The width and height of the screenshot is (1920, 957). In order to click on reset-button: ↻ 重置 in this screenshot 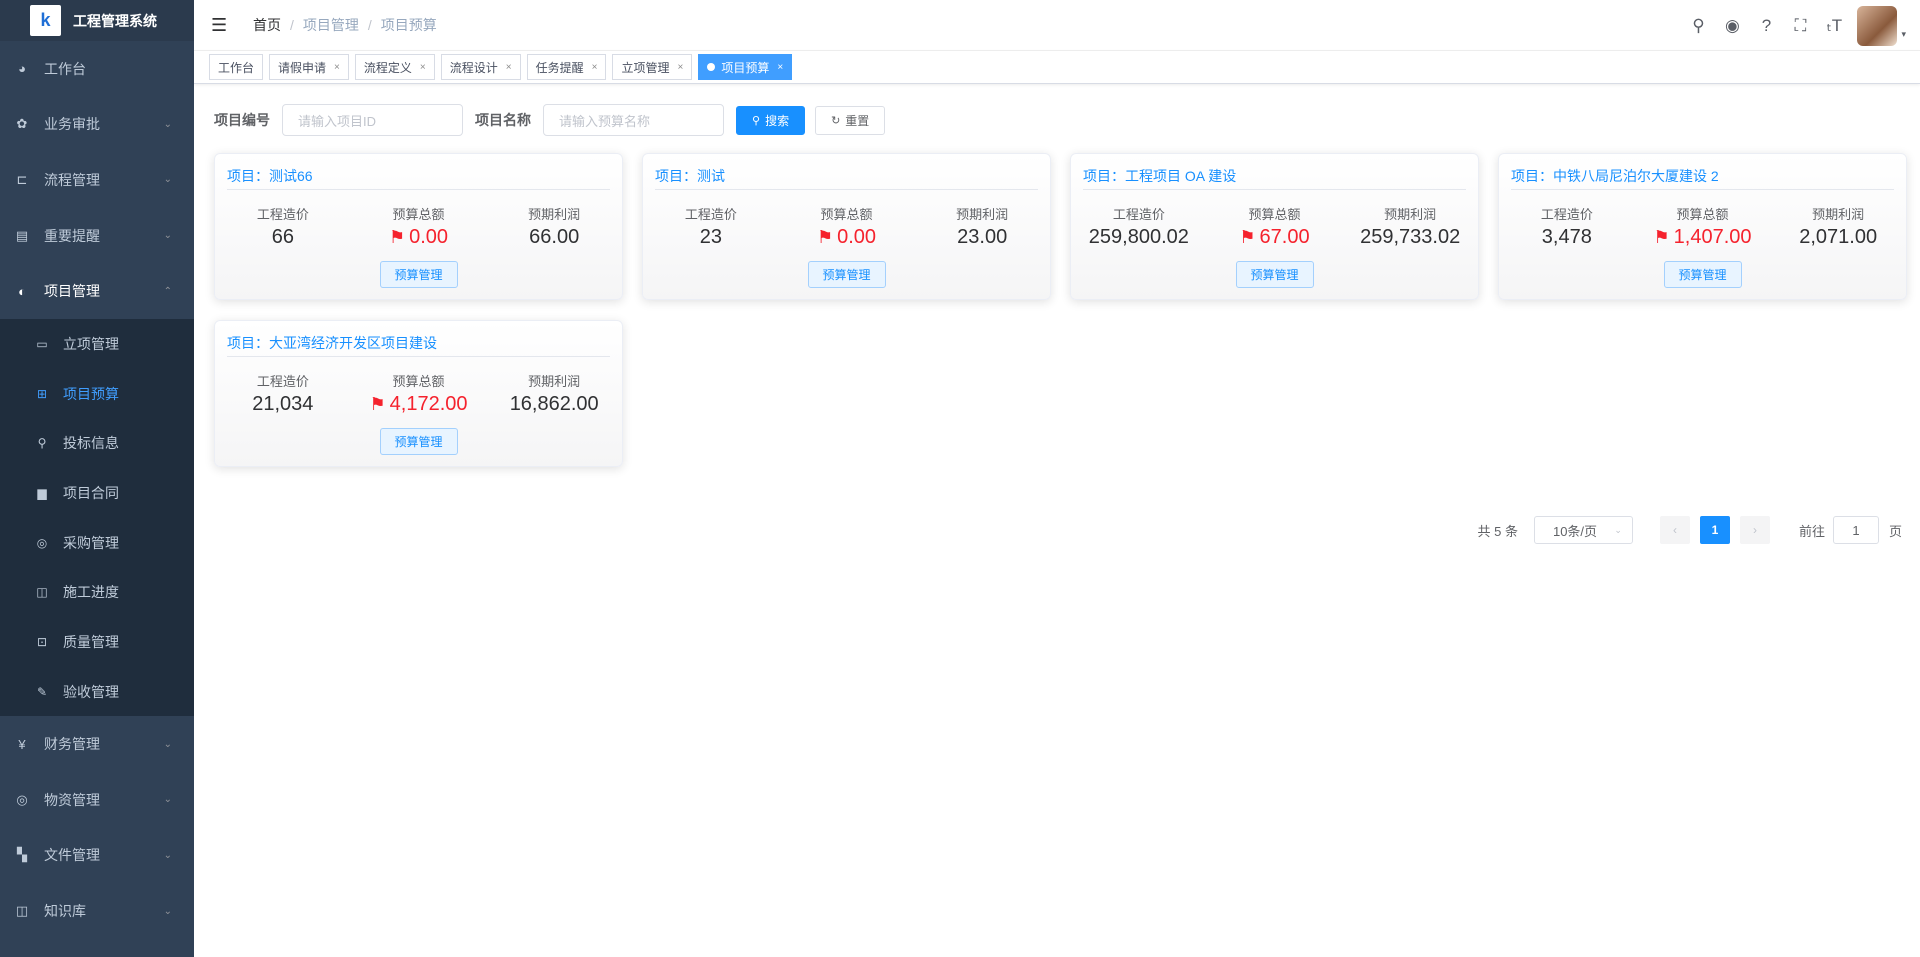, I will do `click(850, 120)`.